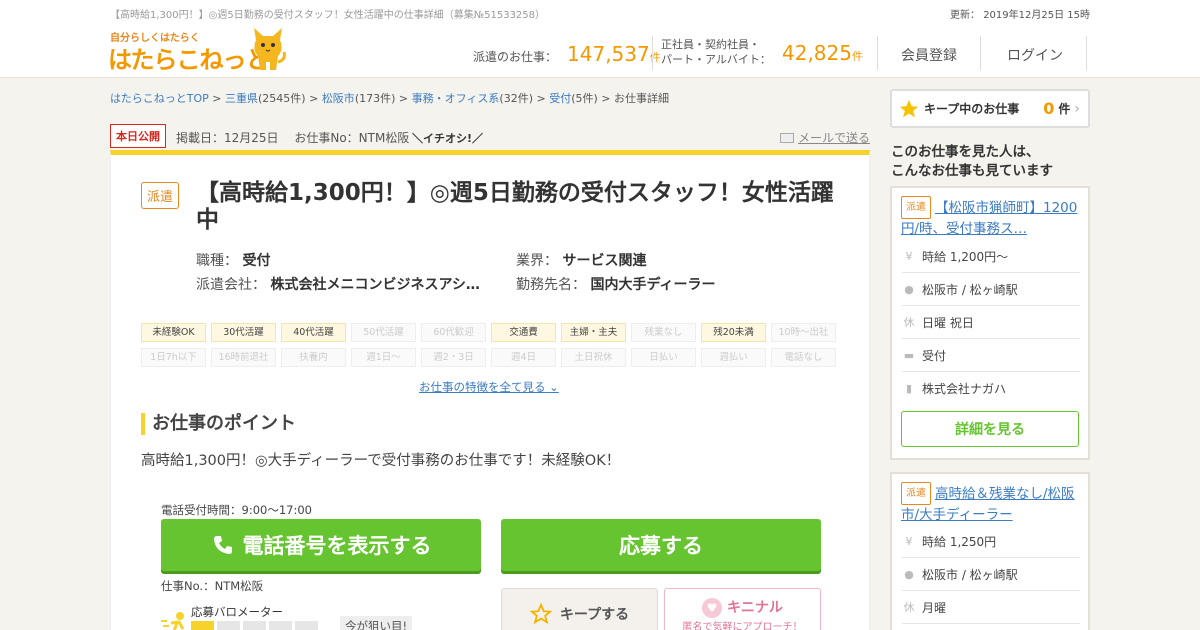  I want to click on kininaru-button: ♥ キニナル 匿名で気軽にアプローチ！, so click(742, 609).